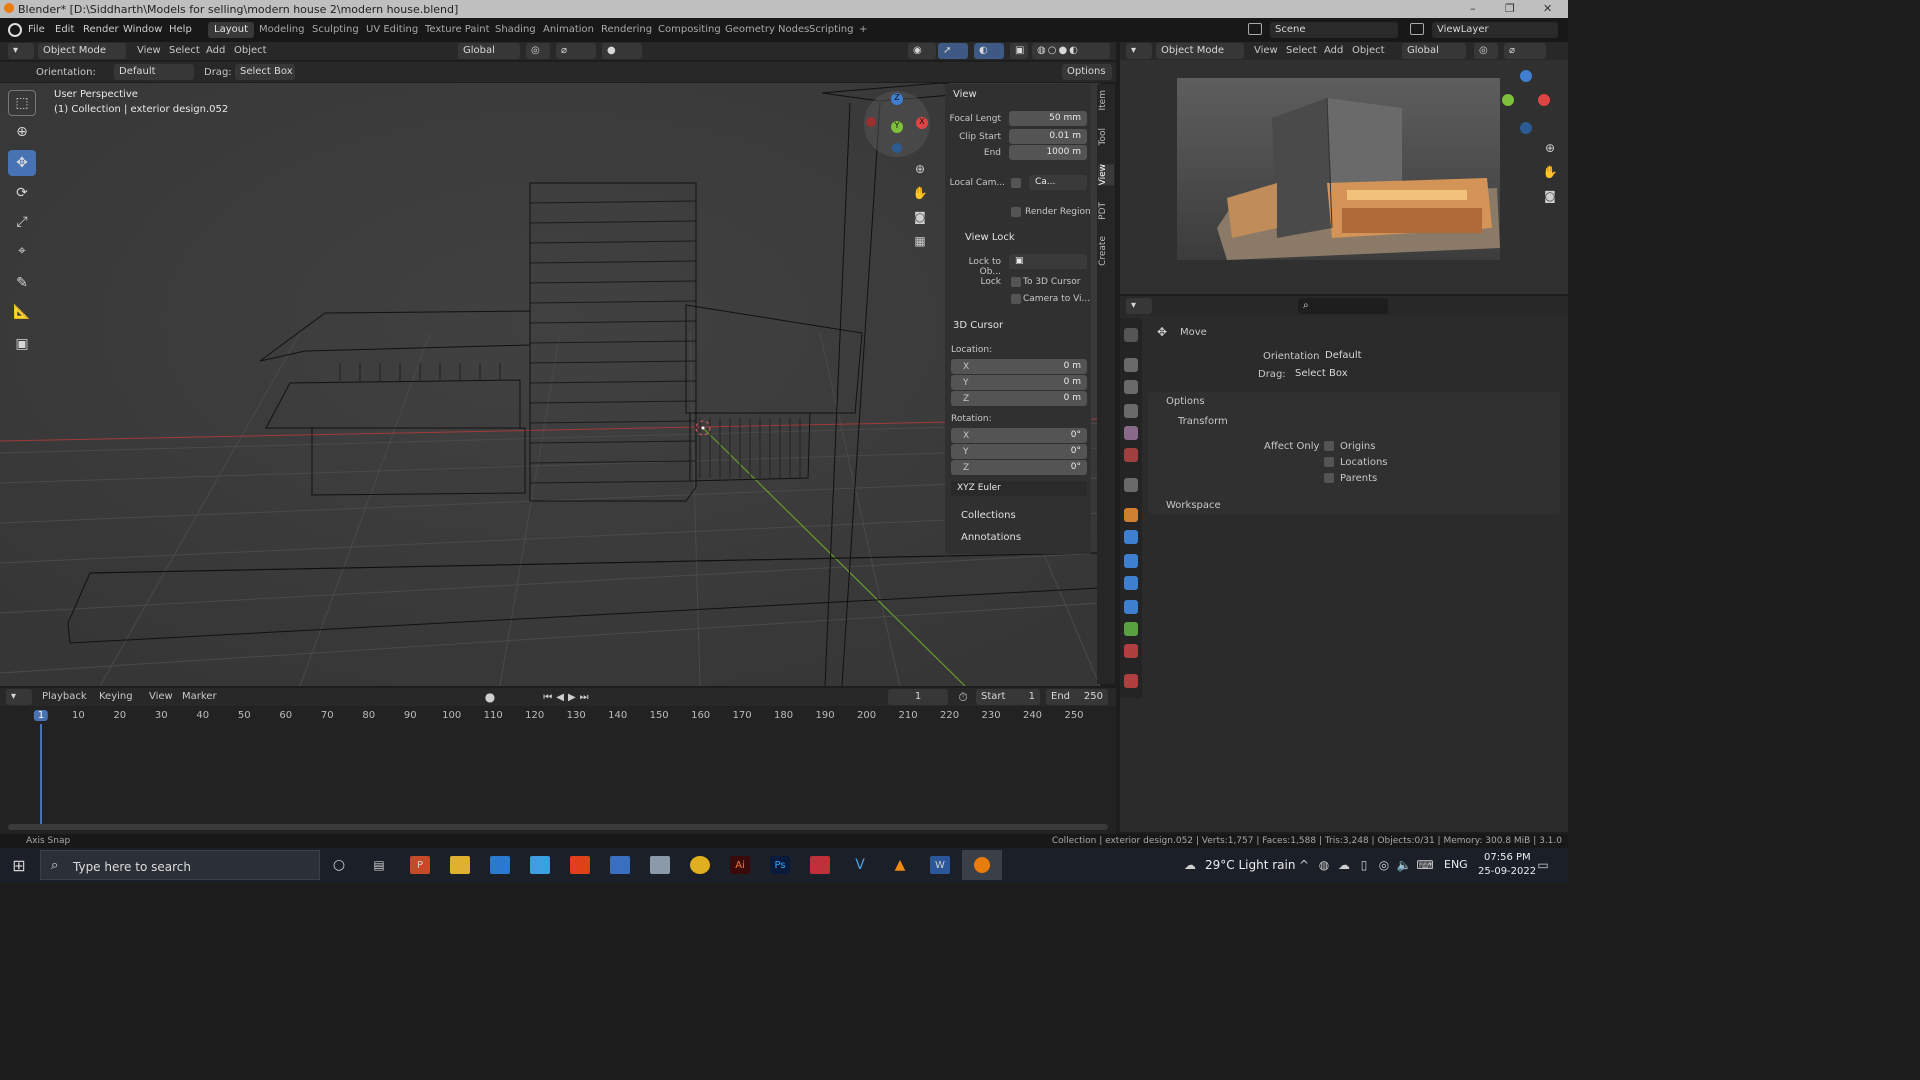  What do you see at coordinates (978, 325) in the screenshot?
I see `3d-cursor-header: 3D Cursor` at bounding box center [978, 325].